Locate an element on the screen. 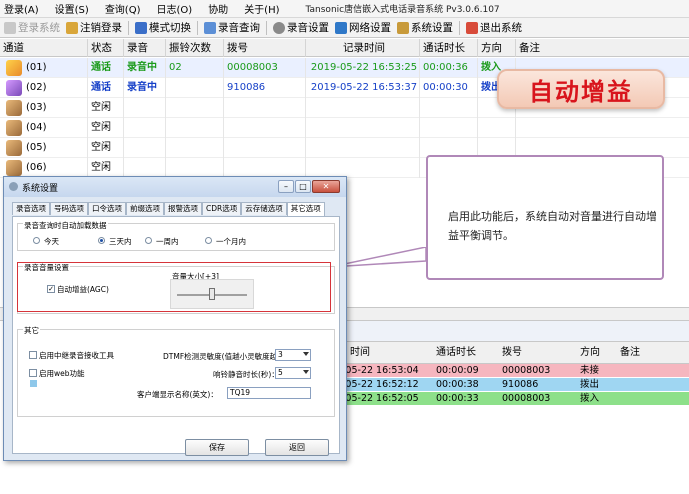 The height and width of the screenshot is (494, 689). login-button: 登录系统 is located at coordinates (32, 27).